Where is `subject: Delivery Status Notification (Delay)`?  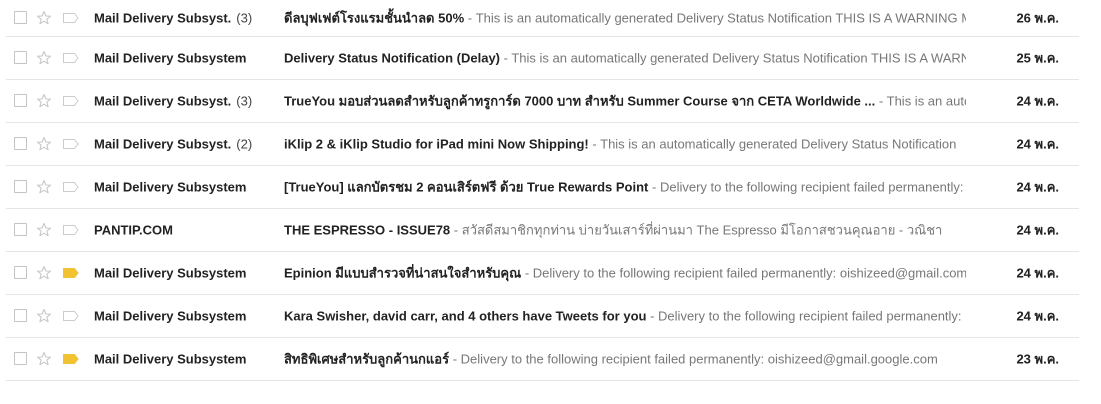
subject: Delivery Status Notification (Delay) is located at coordinates (392, 58).